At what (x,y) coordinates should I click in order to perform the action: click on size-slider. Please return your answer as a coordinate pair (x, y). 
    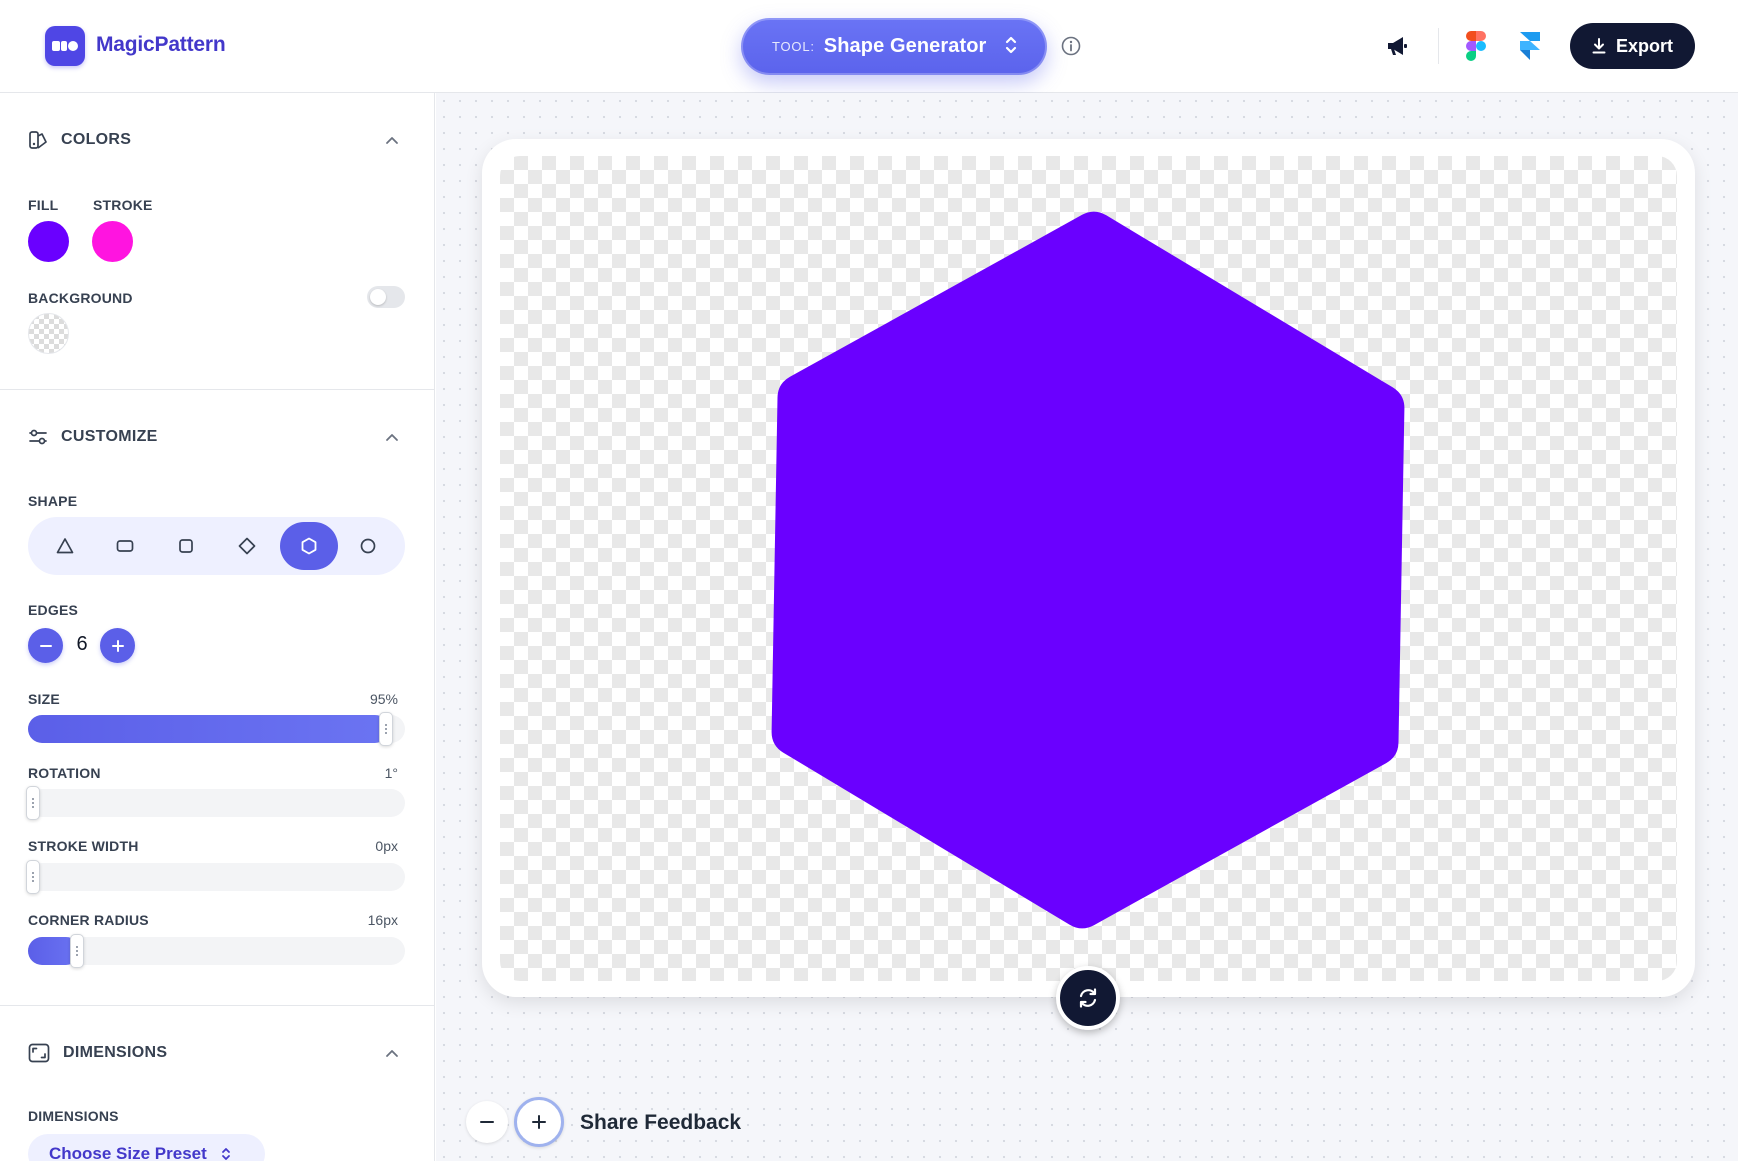
    Looking at the image, I should click on (216, 729).